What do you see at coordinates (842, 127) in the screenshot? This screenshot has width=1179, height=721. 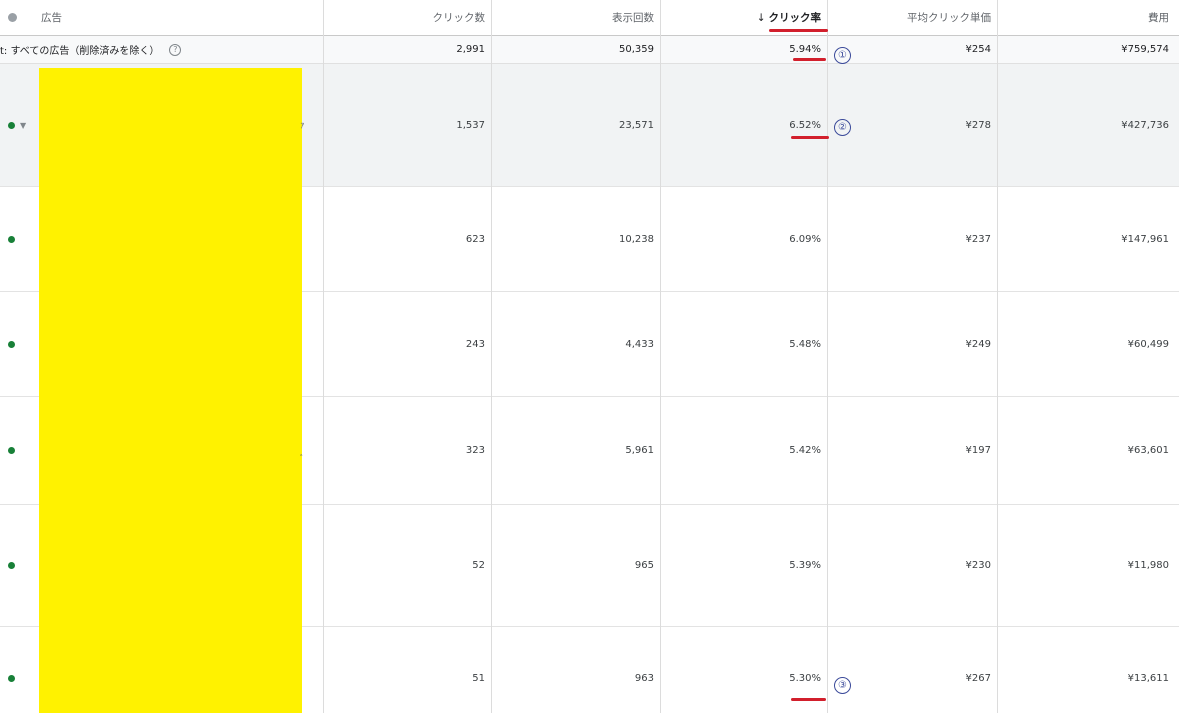 I see `annotation-marker-2: ②` at bounding box center [842, 127].